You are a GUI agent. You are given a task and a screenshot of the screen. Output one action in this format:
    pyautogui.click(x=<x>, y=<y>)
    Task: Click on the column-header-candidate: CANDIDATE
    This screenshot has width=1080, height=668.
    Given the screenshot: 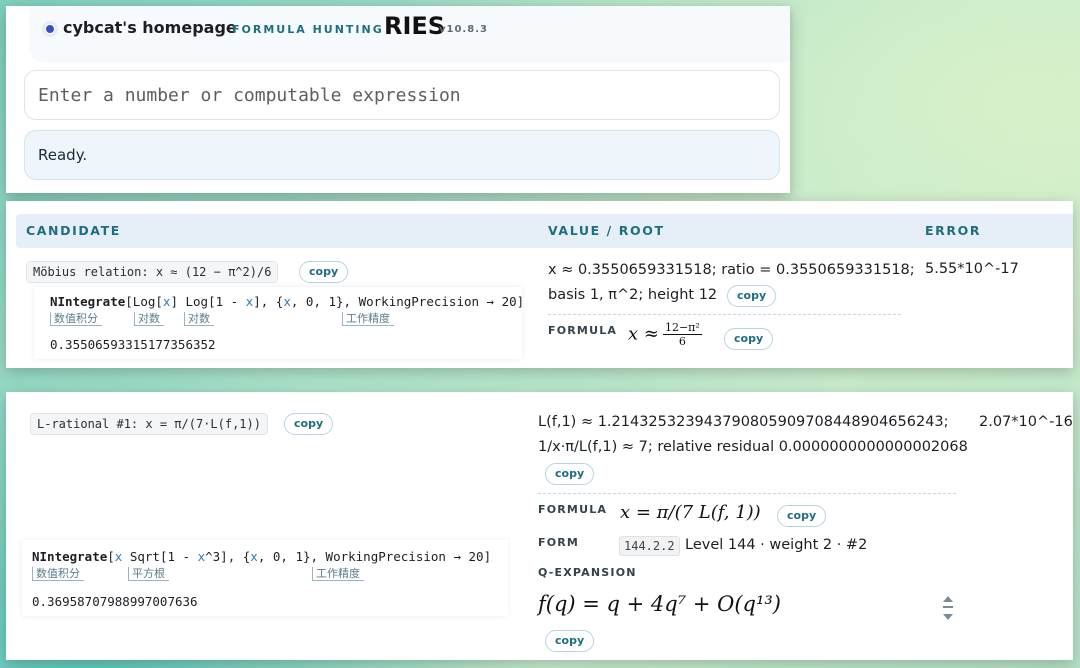 What is the action you would take?
    pyautogui.click(x=73, y=230)
    